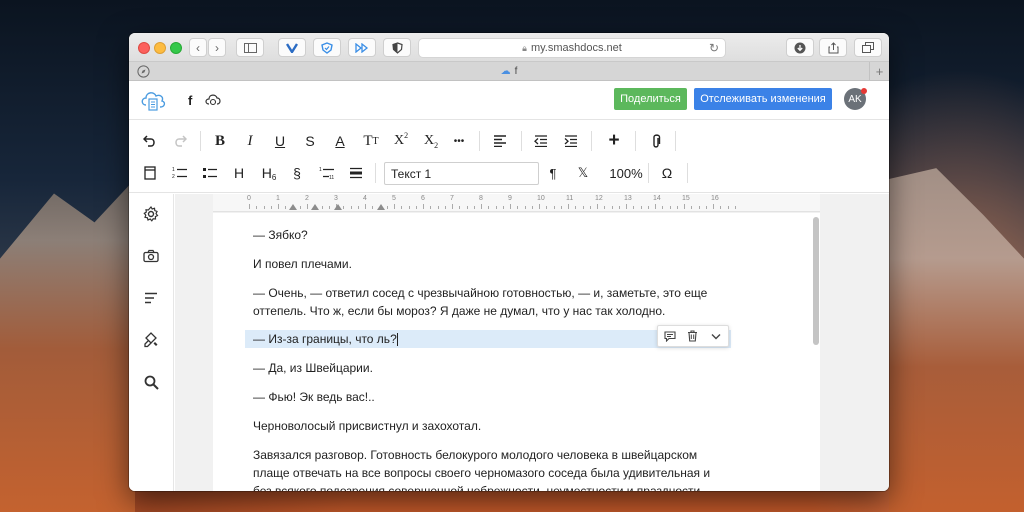  Describe the element at coordinates (493, 235) in the screenshot. I see `paragraph: — Зябко?` at that location.